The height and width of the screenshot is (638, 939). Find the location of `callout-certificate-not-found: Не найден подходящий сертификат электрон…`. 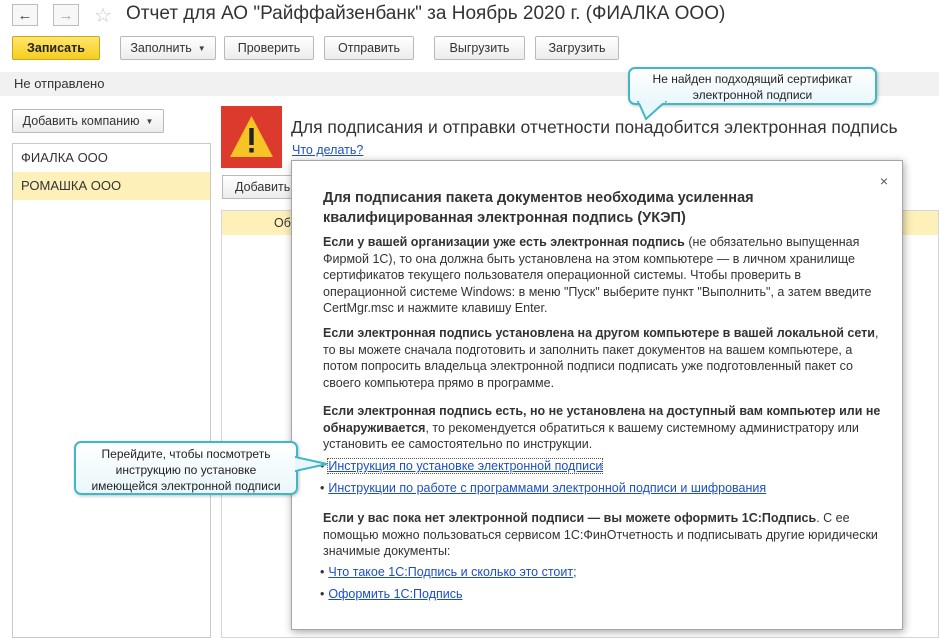

callout-certificate-not-found: Не найден подходящий сертификат электрон… is located at coordinates (752, 86).